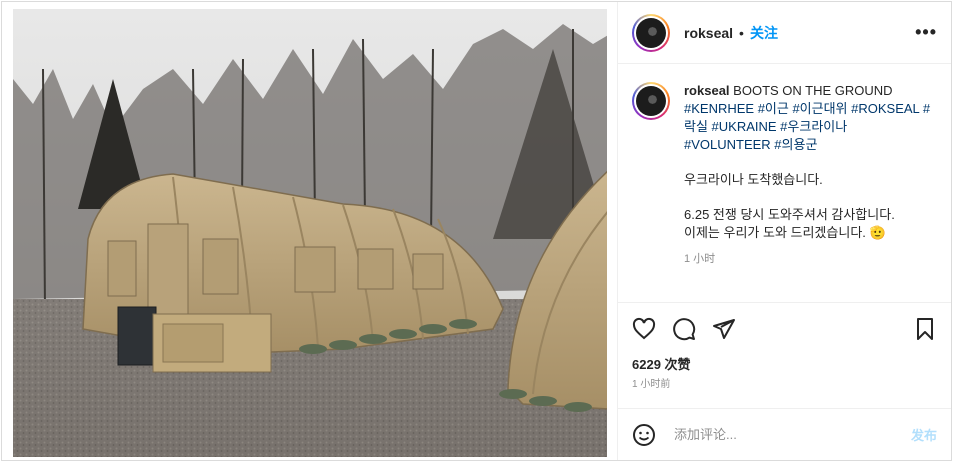 This screenshot has width=955, height=464. What do you see at coordinates (684, 329) in the screenshot?
I see `comment-icon` at bounding box center [684, 329].